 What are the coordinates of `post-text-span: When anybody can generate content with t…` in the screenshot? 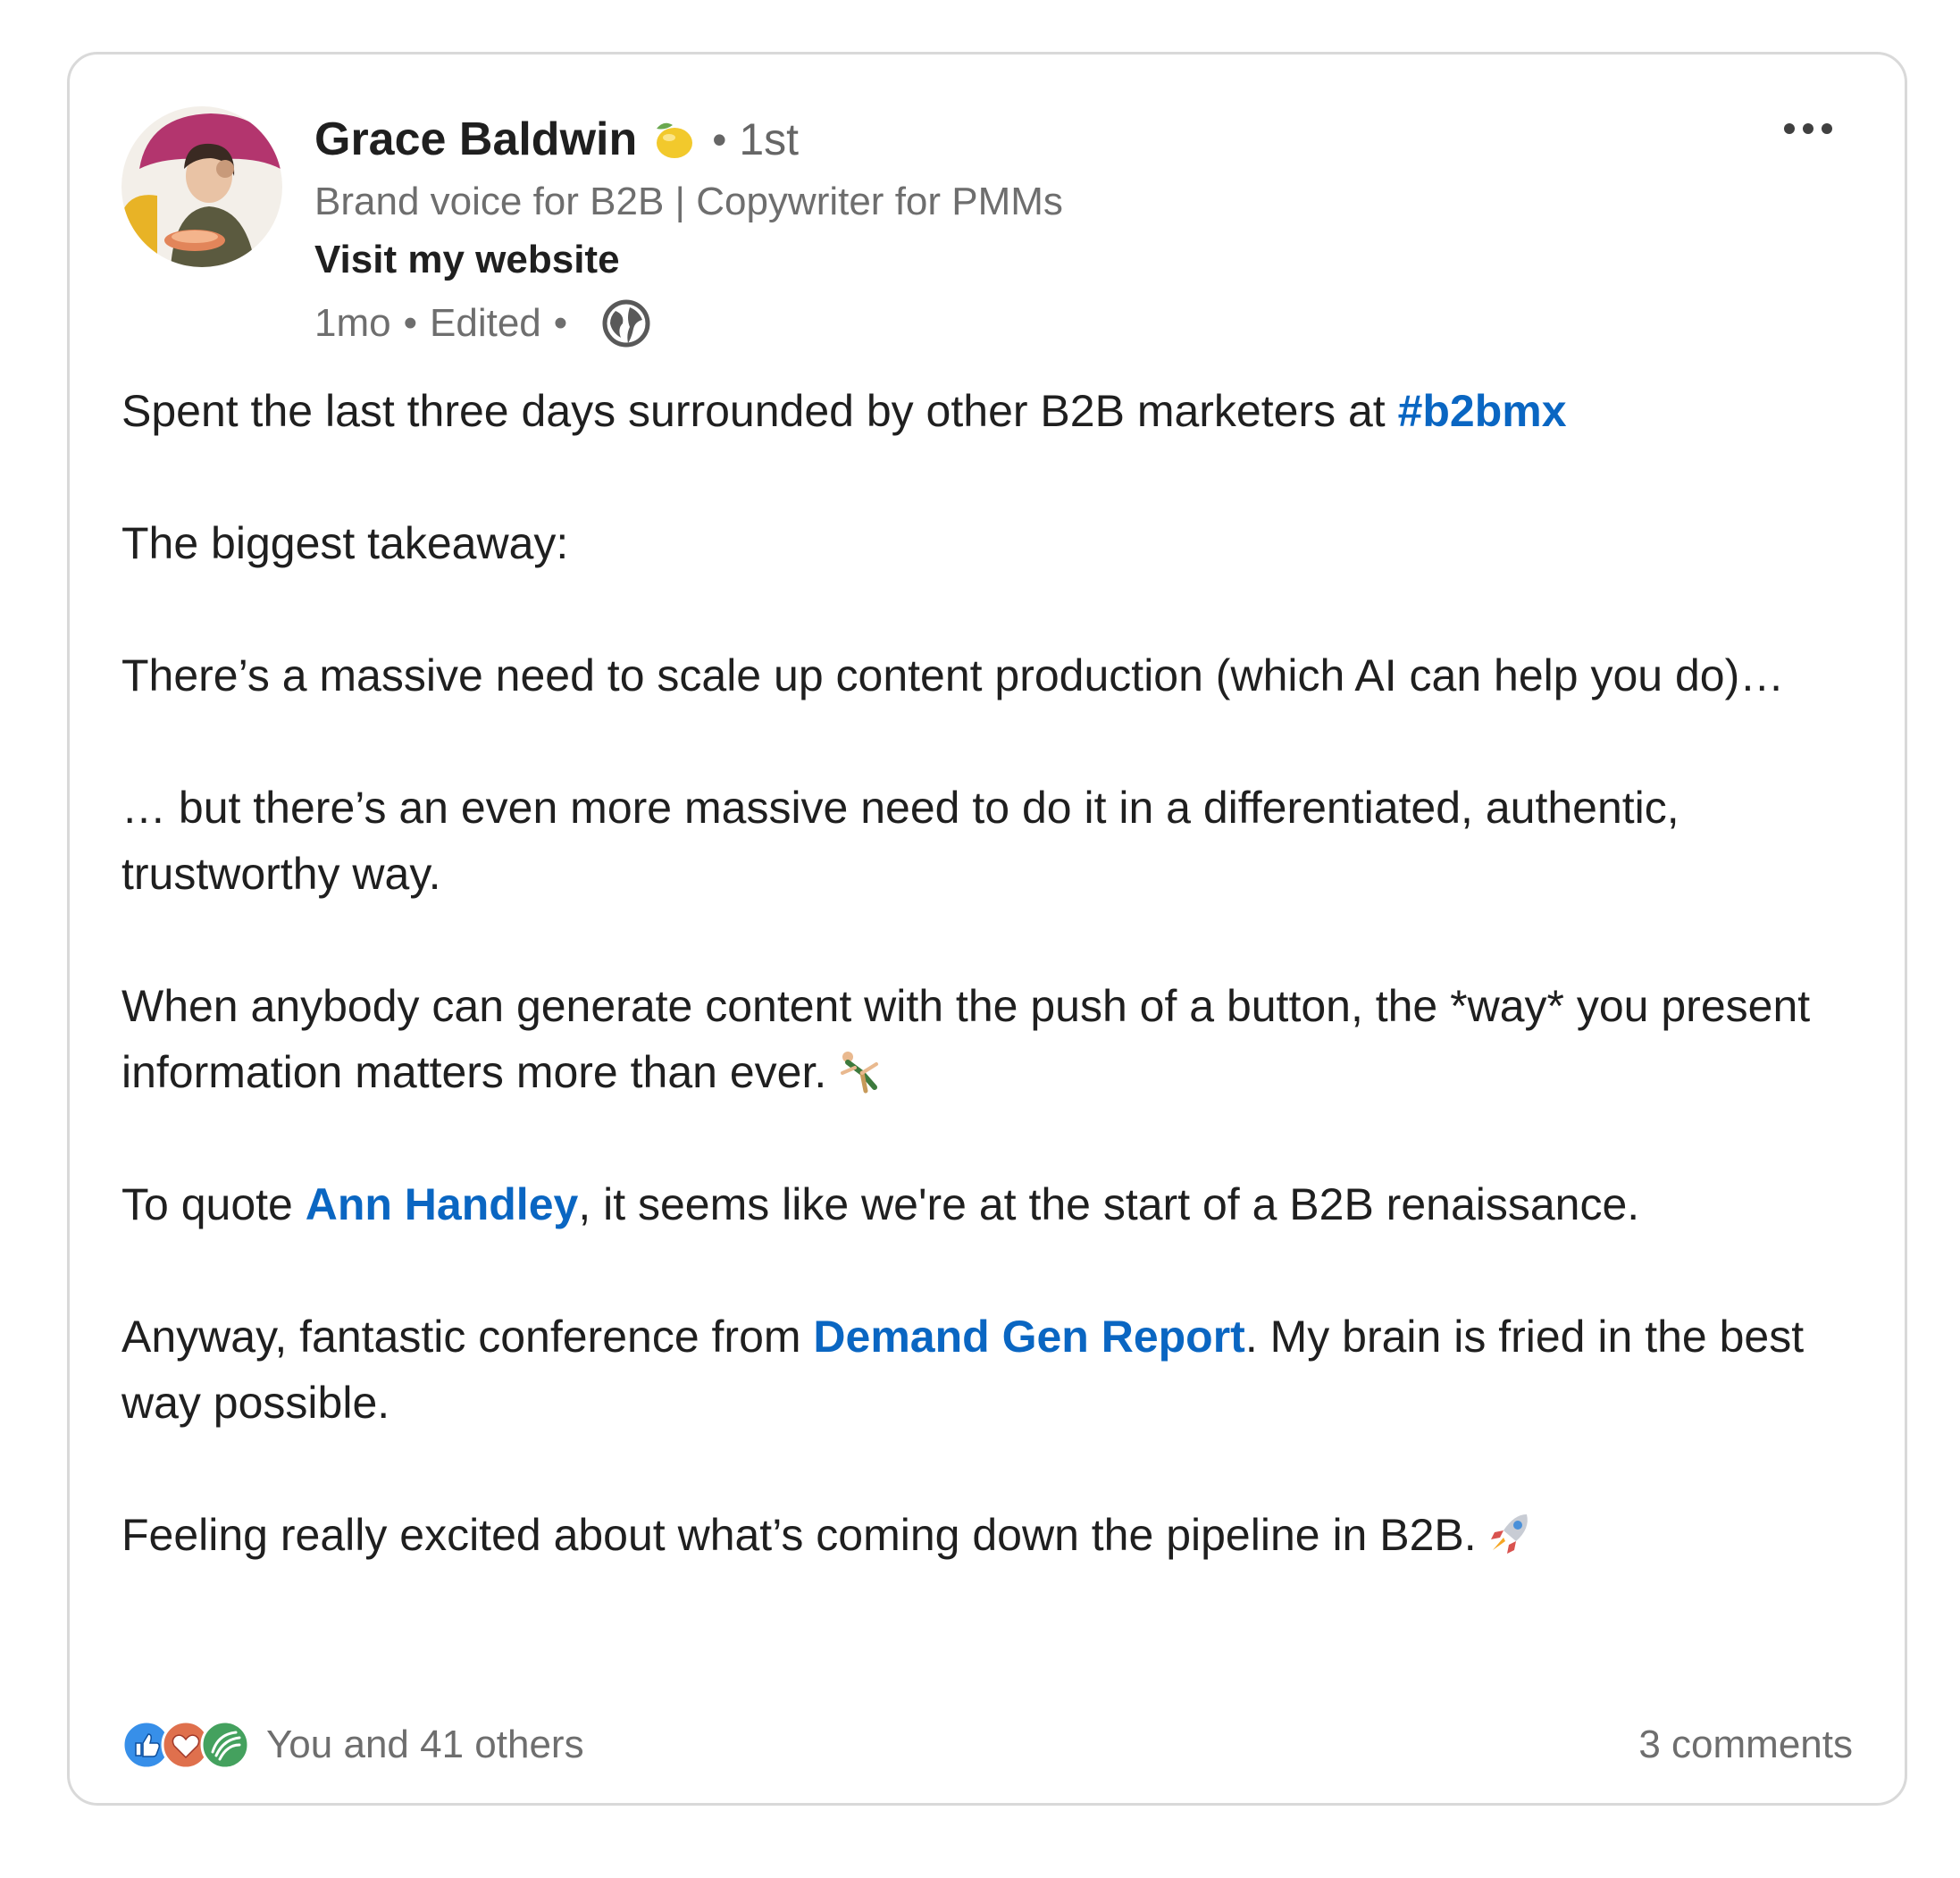 It's located at (966, 1039).